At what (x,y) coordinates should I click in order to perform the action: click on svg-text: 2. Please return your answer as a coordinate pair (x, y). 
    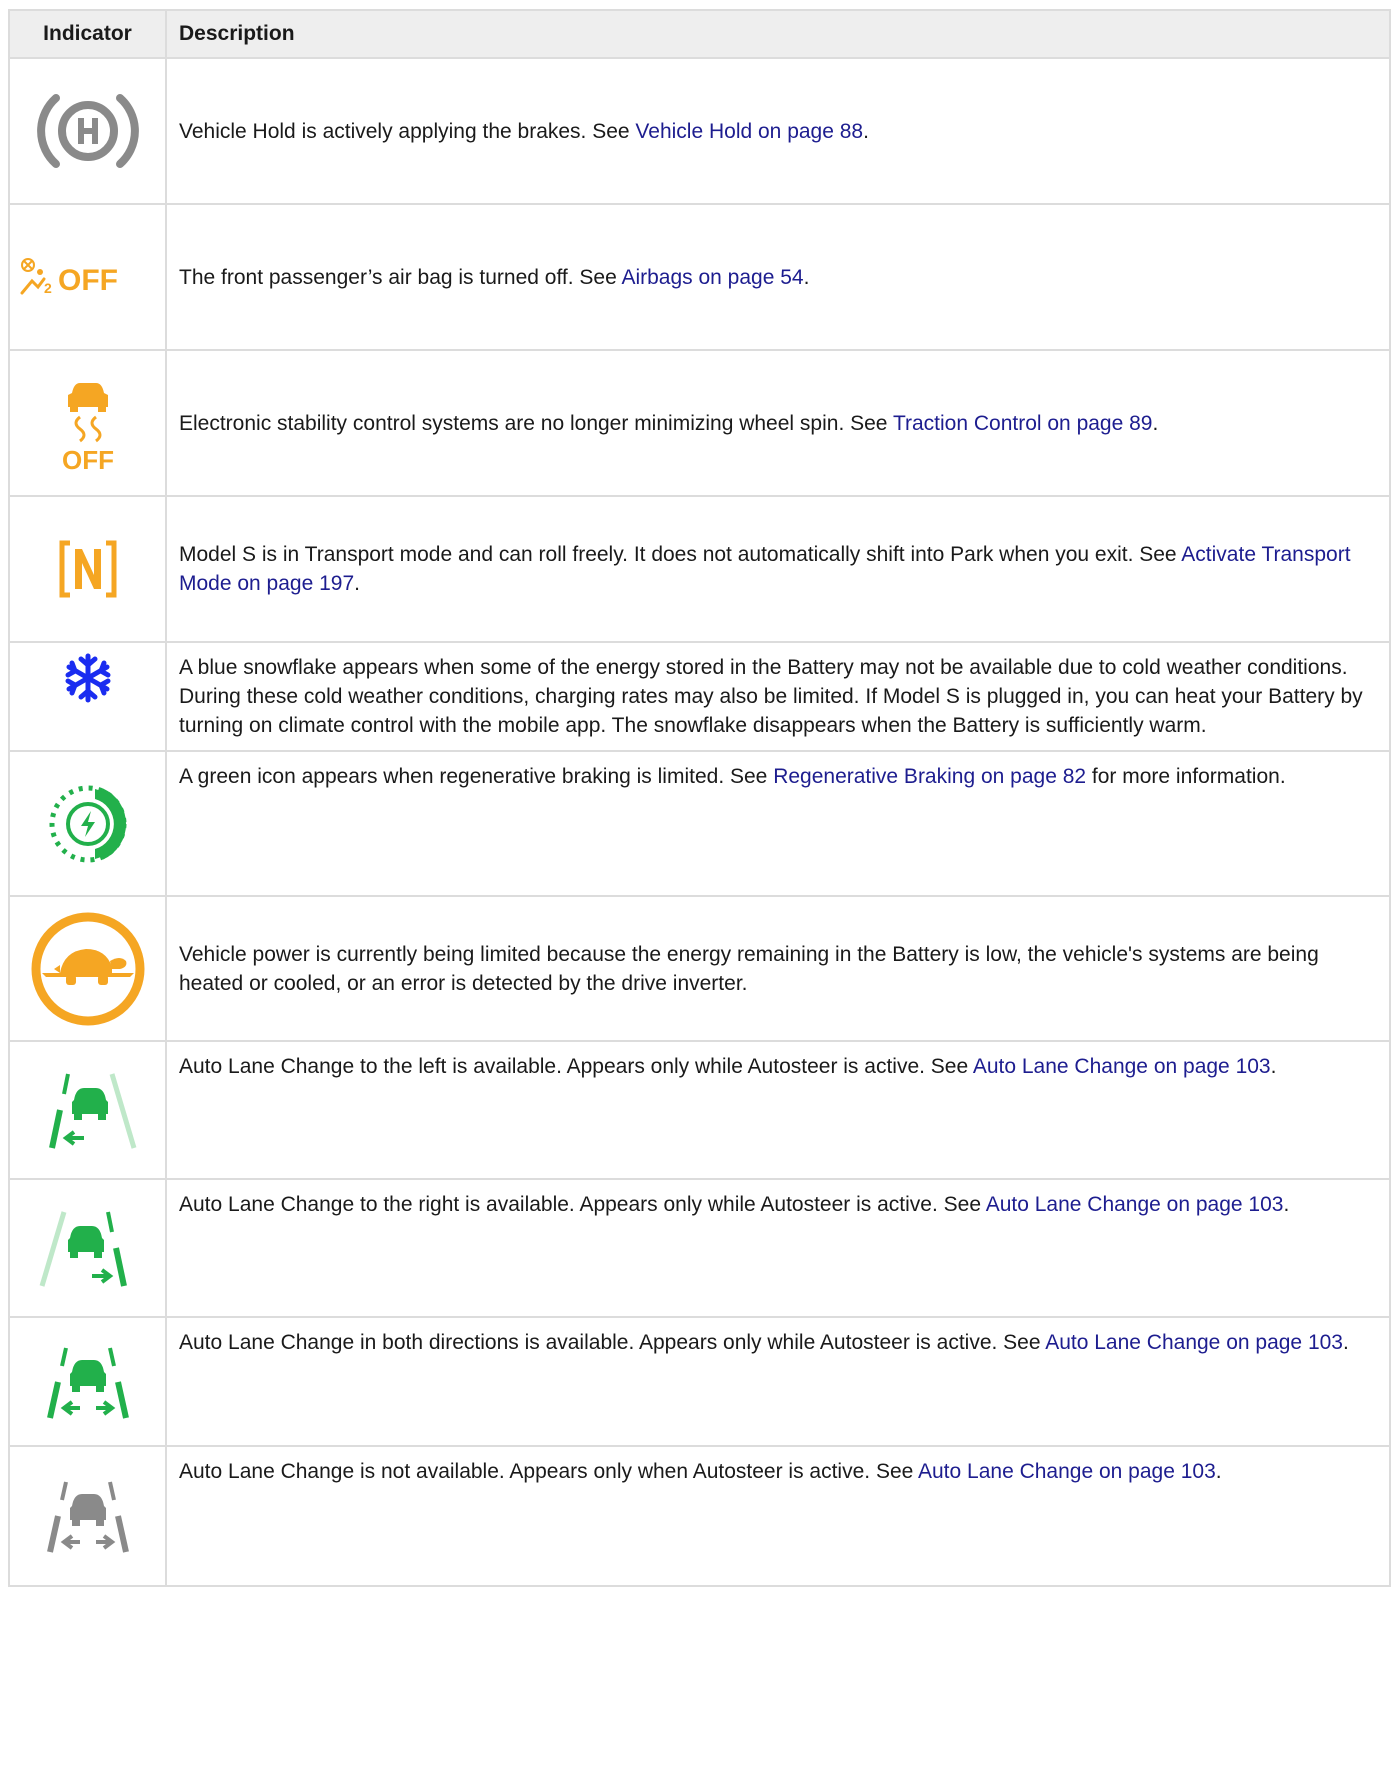
    Looking at the image, I should click on (48, 288).